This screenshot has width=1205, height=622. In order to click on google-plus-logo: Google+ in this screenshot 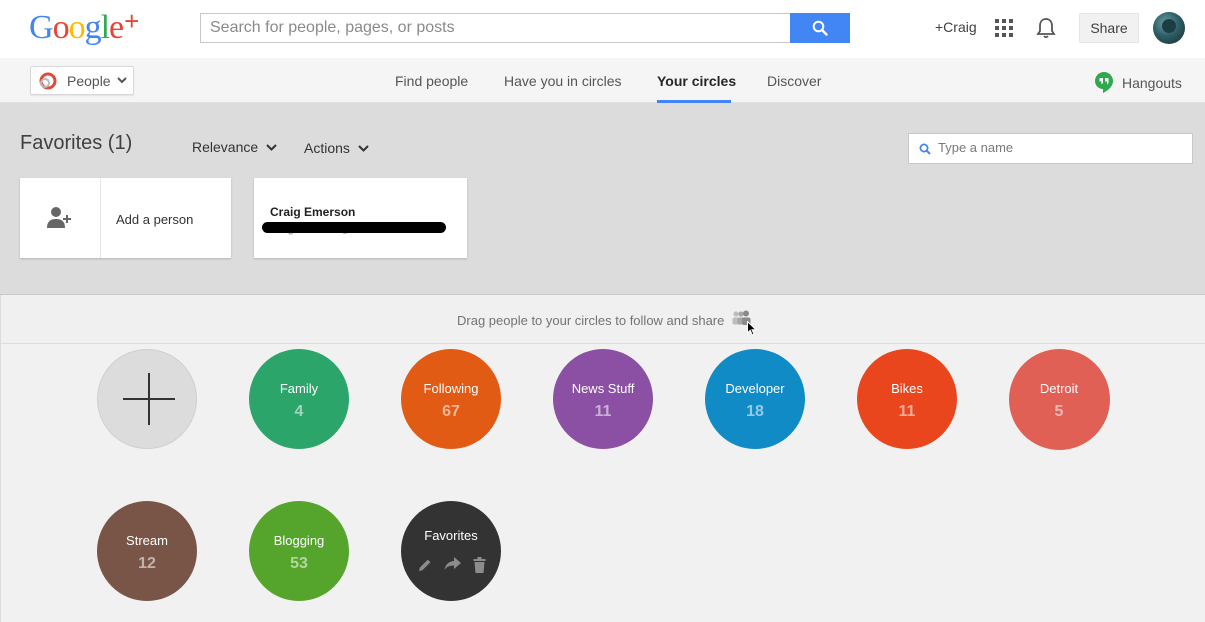, I will do `click(84, 27)`.